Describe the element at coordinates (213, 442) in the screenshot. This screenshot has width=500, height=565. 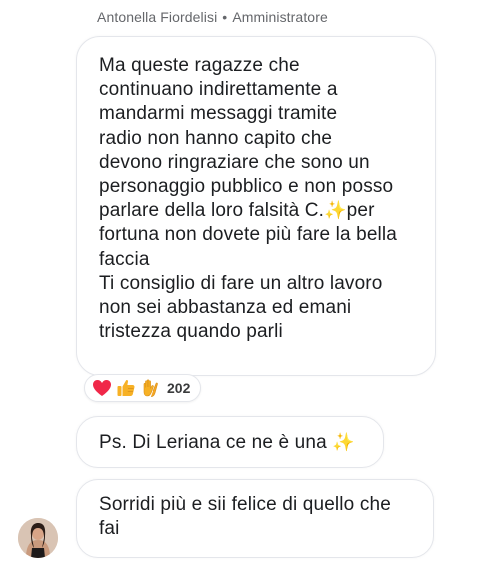
I see `comment-text: Ps. Di Leriana ce ne è una` at that location.